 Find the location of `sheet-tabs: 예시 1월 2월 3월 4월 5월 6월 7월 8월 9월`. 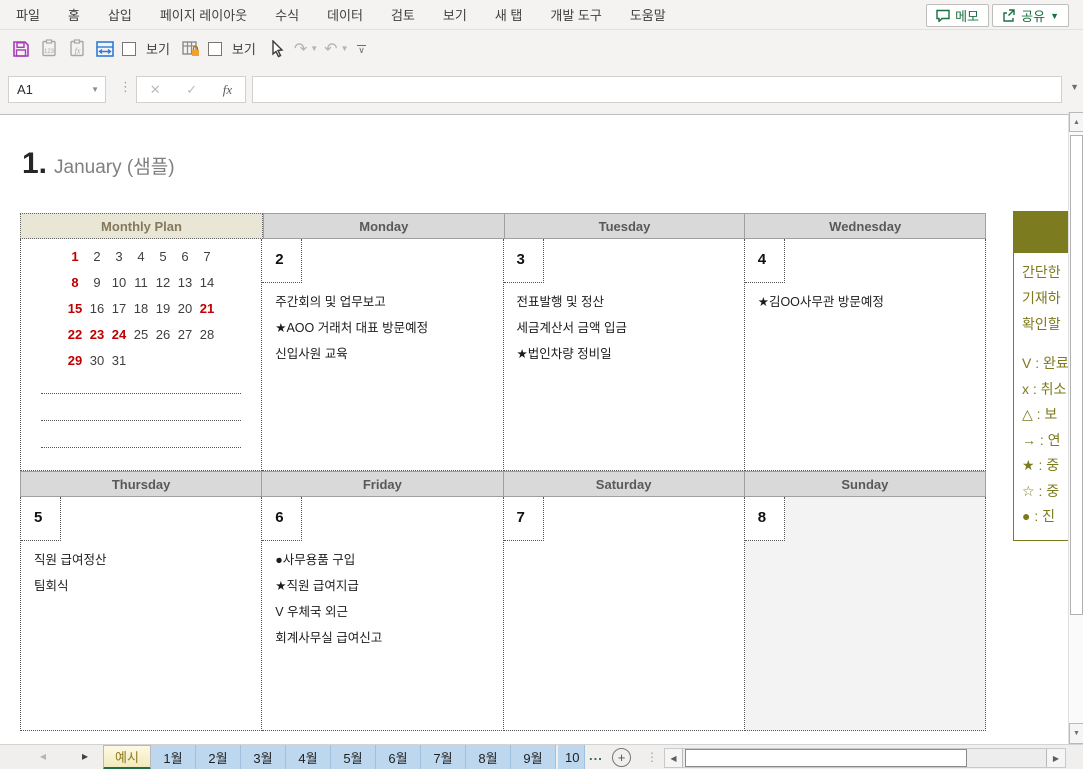

sheet-tabs: 예시 1월 2월 3월 4월 5월 6월 7월 8월 9월 is located at coordinates (329, 757).